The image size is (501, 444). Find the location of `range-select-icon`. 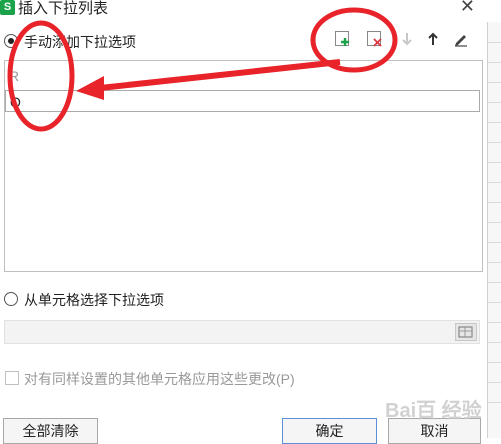

range-select-icon is located at coordinates (465, 332).